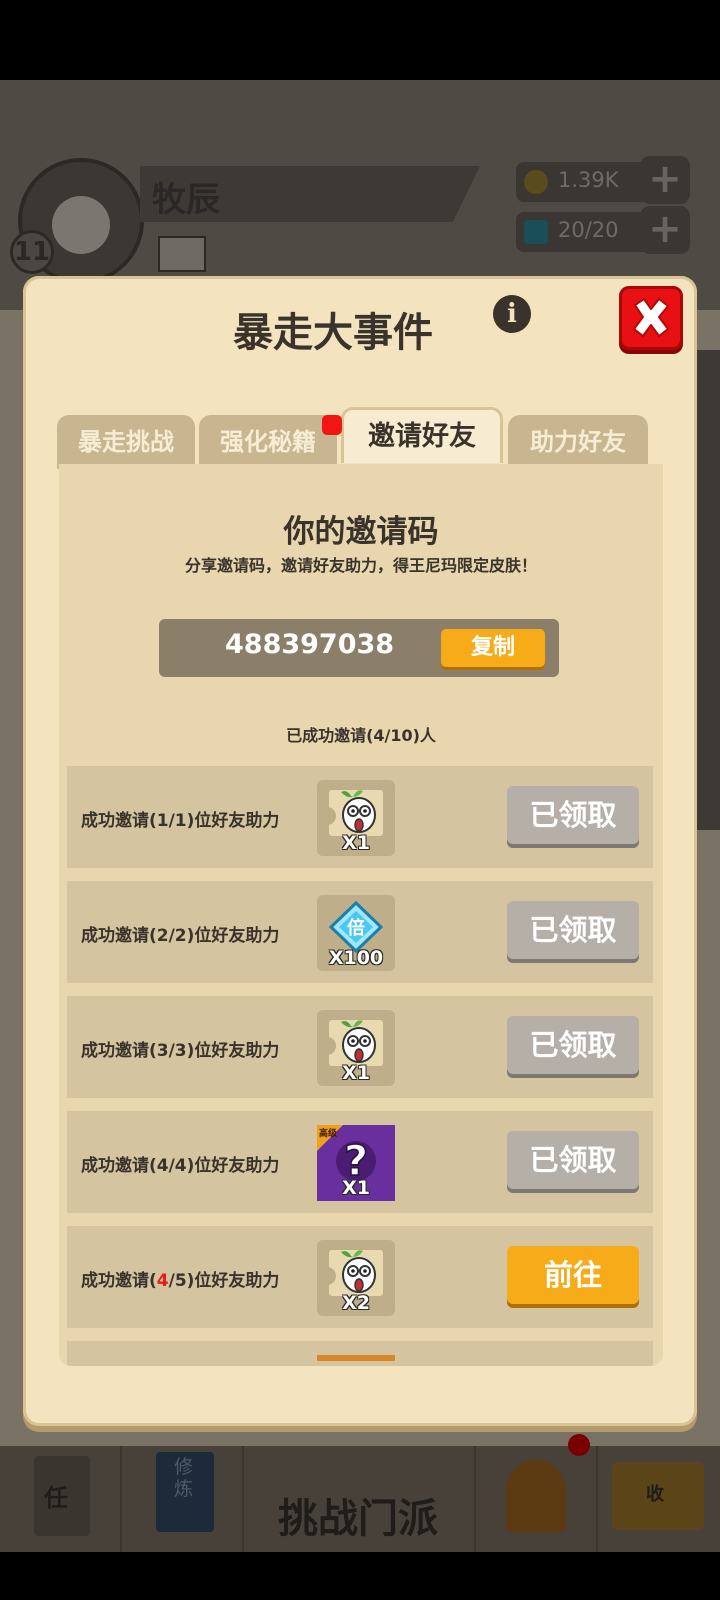 Image resolution: width=720 pixels, height=1600 pixels. I want to click on shop-label: 收, so click(655, 1494).